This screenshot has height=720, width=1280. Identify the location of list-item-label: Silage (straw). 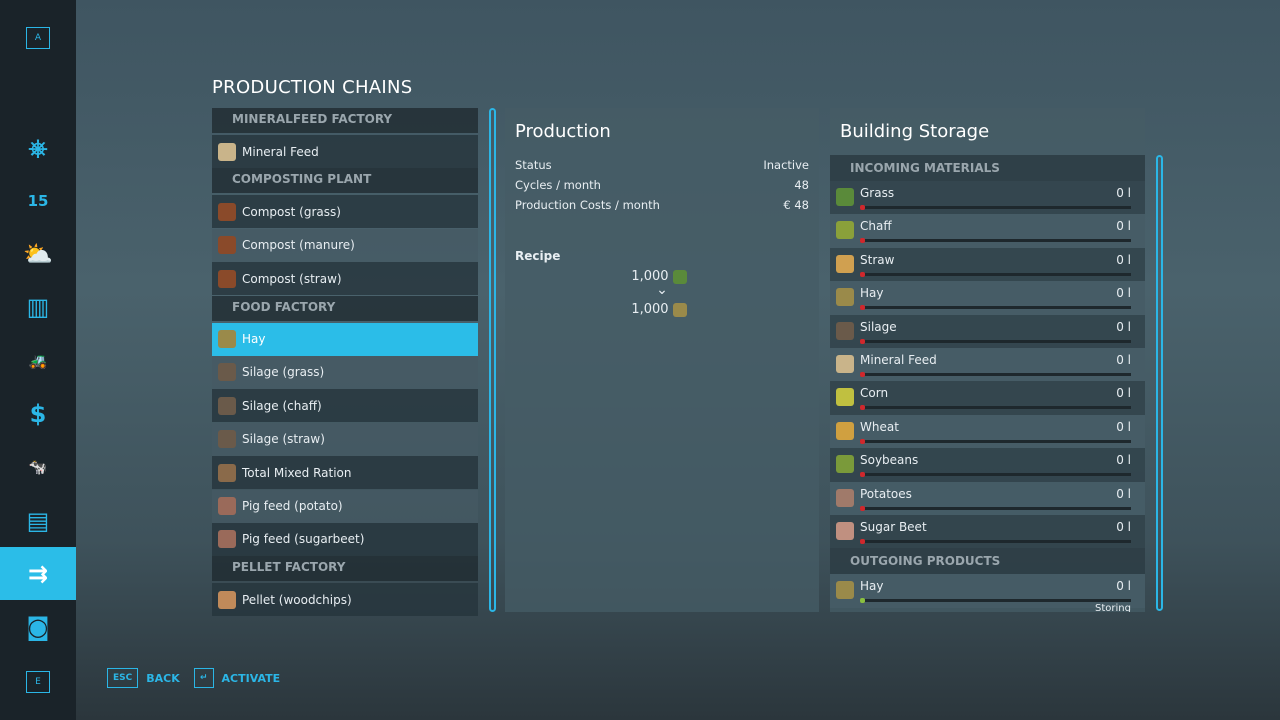
(283, 439).